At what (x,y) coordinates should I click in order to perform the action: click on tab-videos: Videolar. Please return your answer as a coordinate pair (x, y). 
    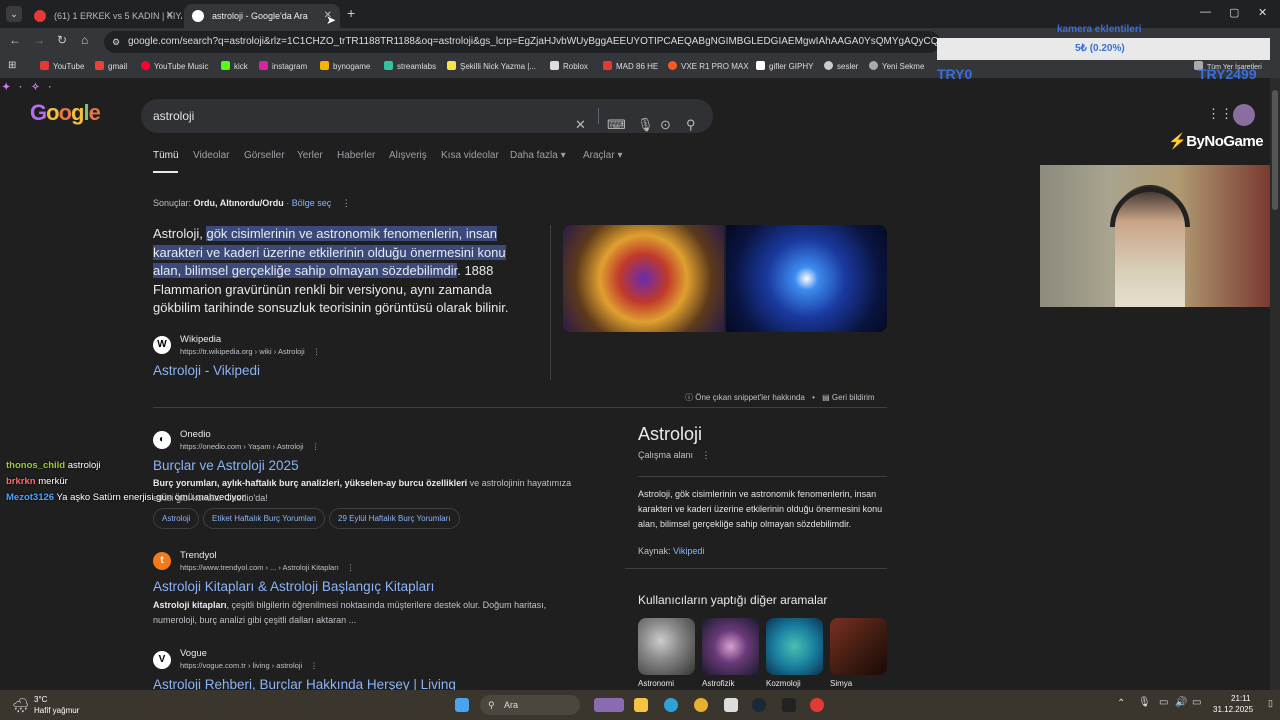
    Looking at the image, I should click on (211, 155).